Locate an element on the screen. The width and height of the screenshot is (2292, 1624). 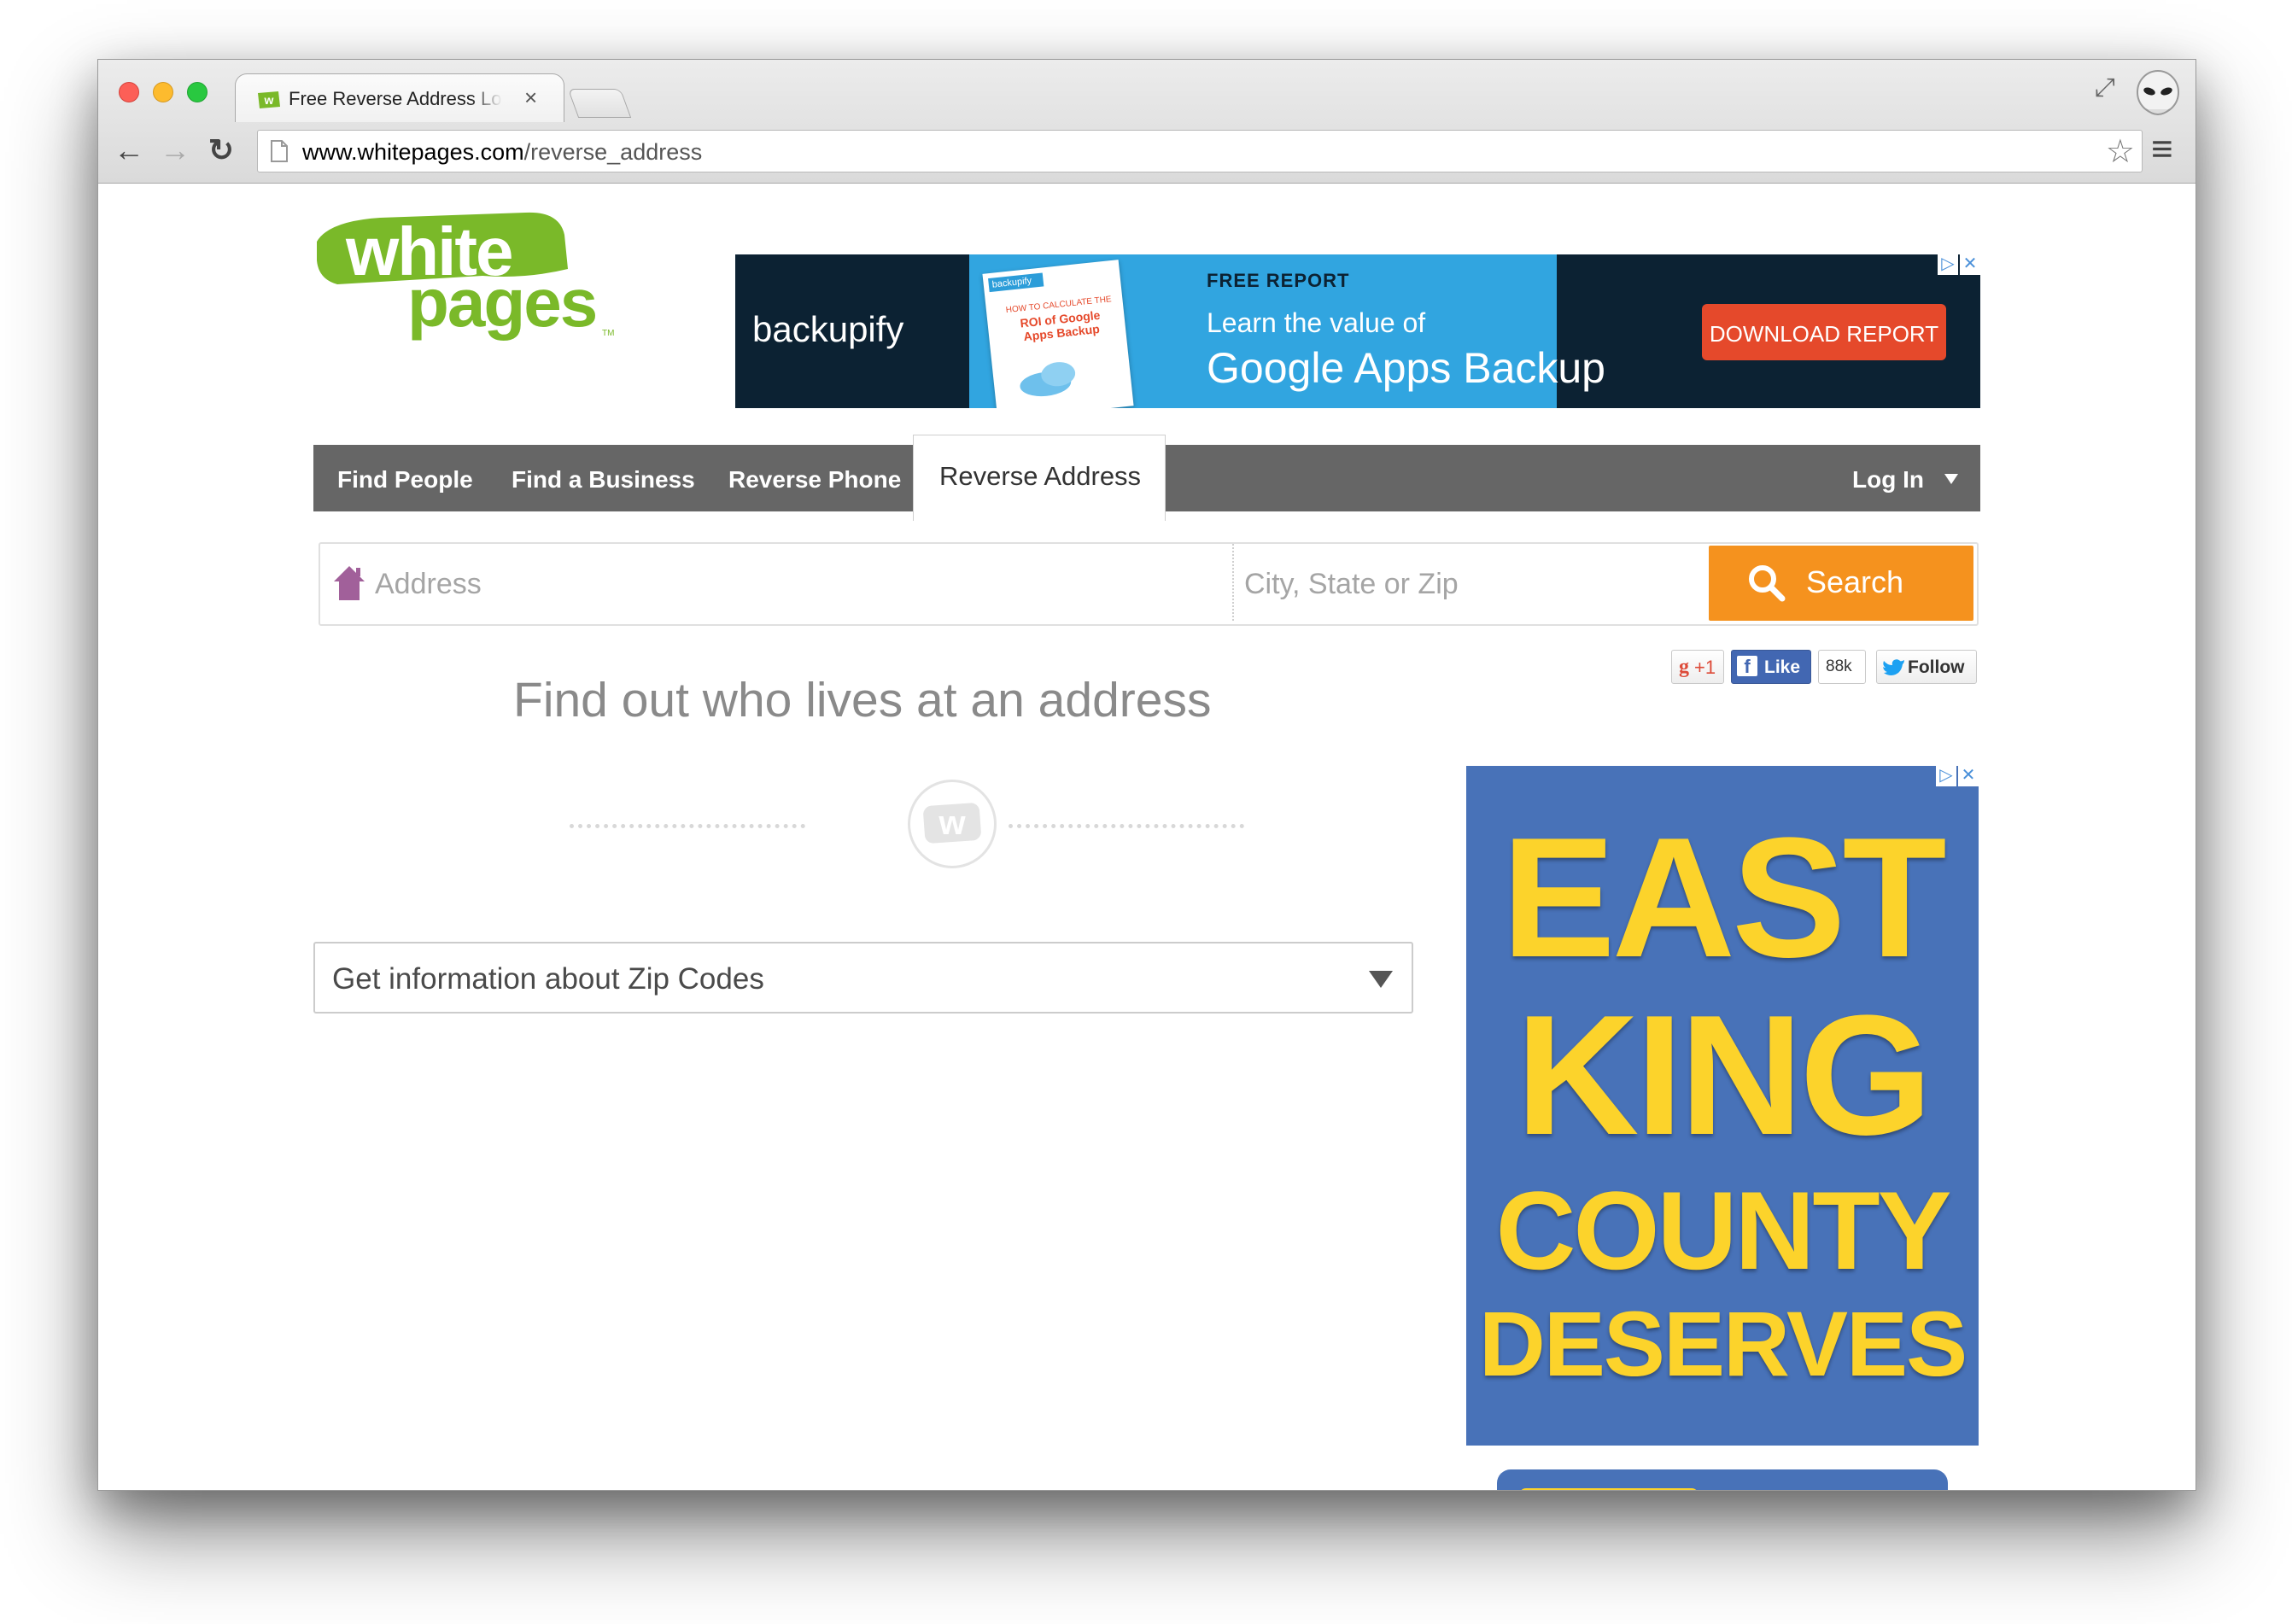
twitter-follow-button: Follow is located at coordinates (1926, 667).